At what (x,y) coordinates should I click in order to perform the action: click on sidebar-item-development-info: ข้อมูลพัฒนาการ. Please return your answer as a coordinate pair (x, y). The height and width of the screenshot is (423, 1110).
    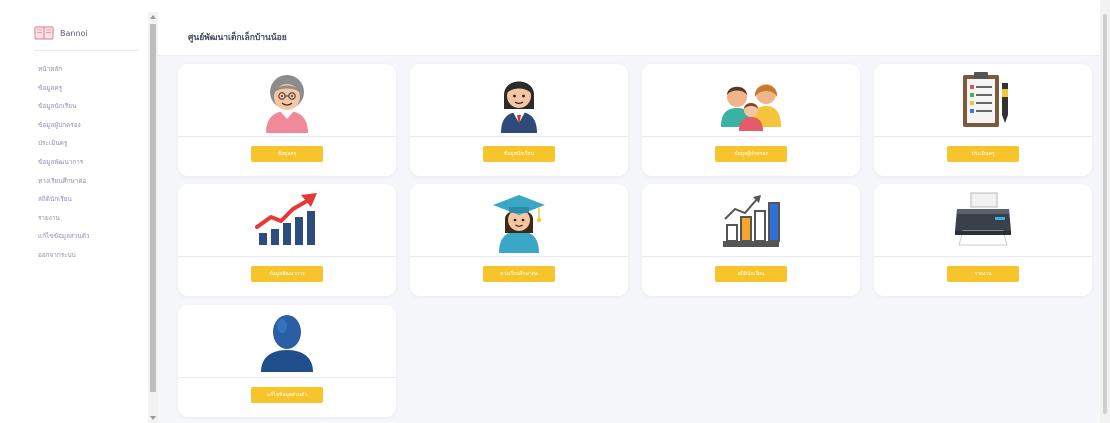
    Looking at the image, I should click on (64, 162).